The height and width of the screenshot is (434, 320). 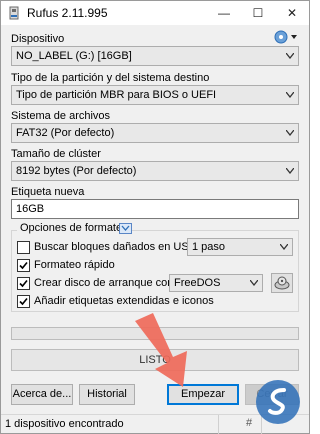 What do you see at coordinates (67, 13) in the screenshot?
I see `window-title: Rufus 2.11.995` at bounding box center [67, 13].